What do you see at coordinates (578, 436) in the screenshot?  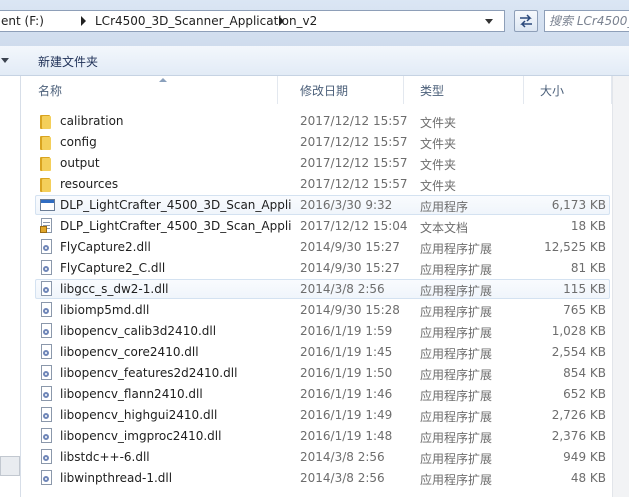 I see `file-size: 2,376 KB` at bounding box center [578, 436].